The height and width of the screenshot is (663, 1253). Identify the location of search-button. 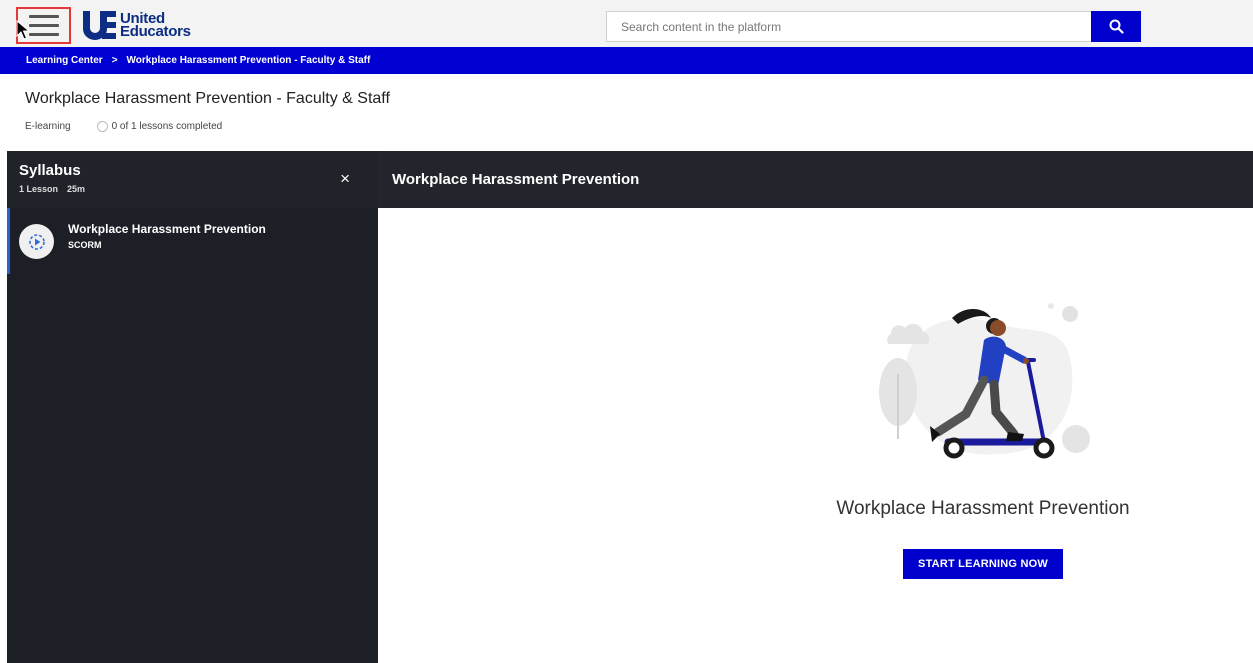
(1116, 26).